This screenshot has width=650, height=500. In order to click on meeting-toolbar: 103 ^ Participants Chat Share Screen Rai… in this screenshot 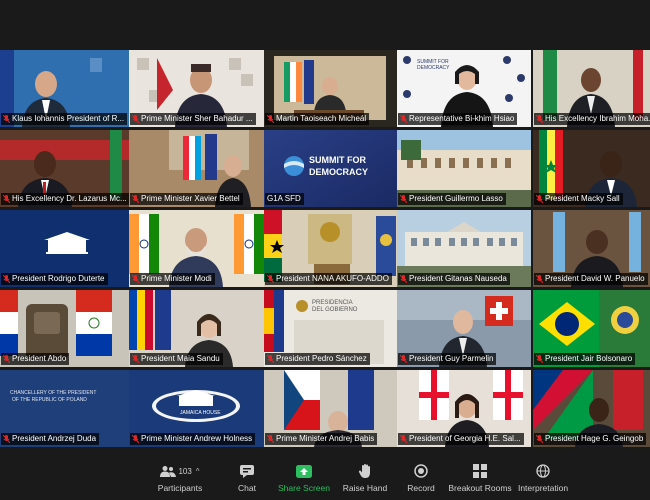, I will do `click(325, 480)`.